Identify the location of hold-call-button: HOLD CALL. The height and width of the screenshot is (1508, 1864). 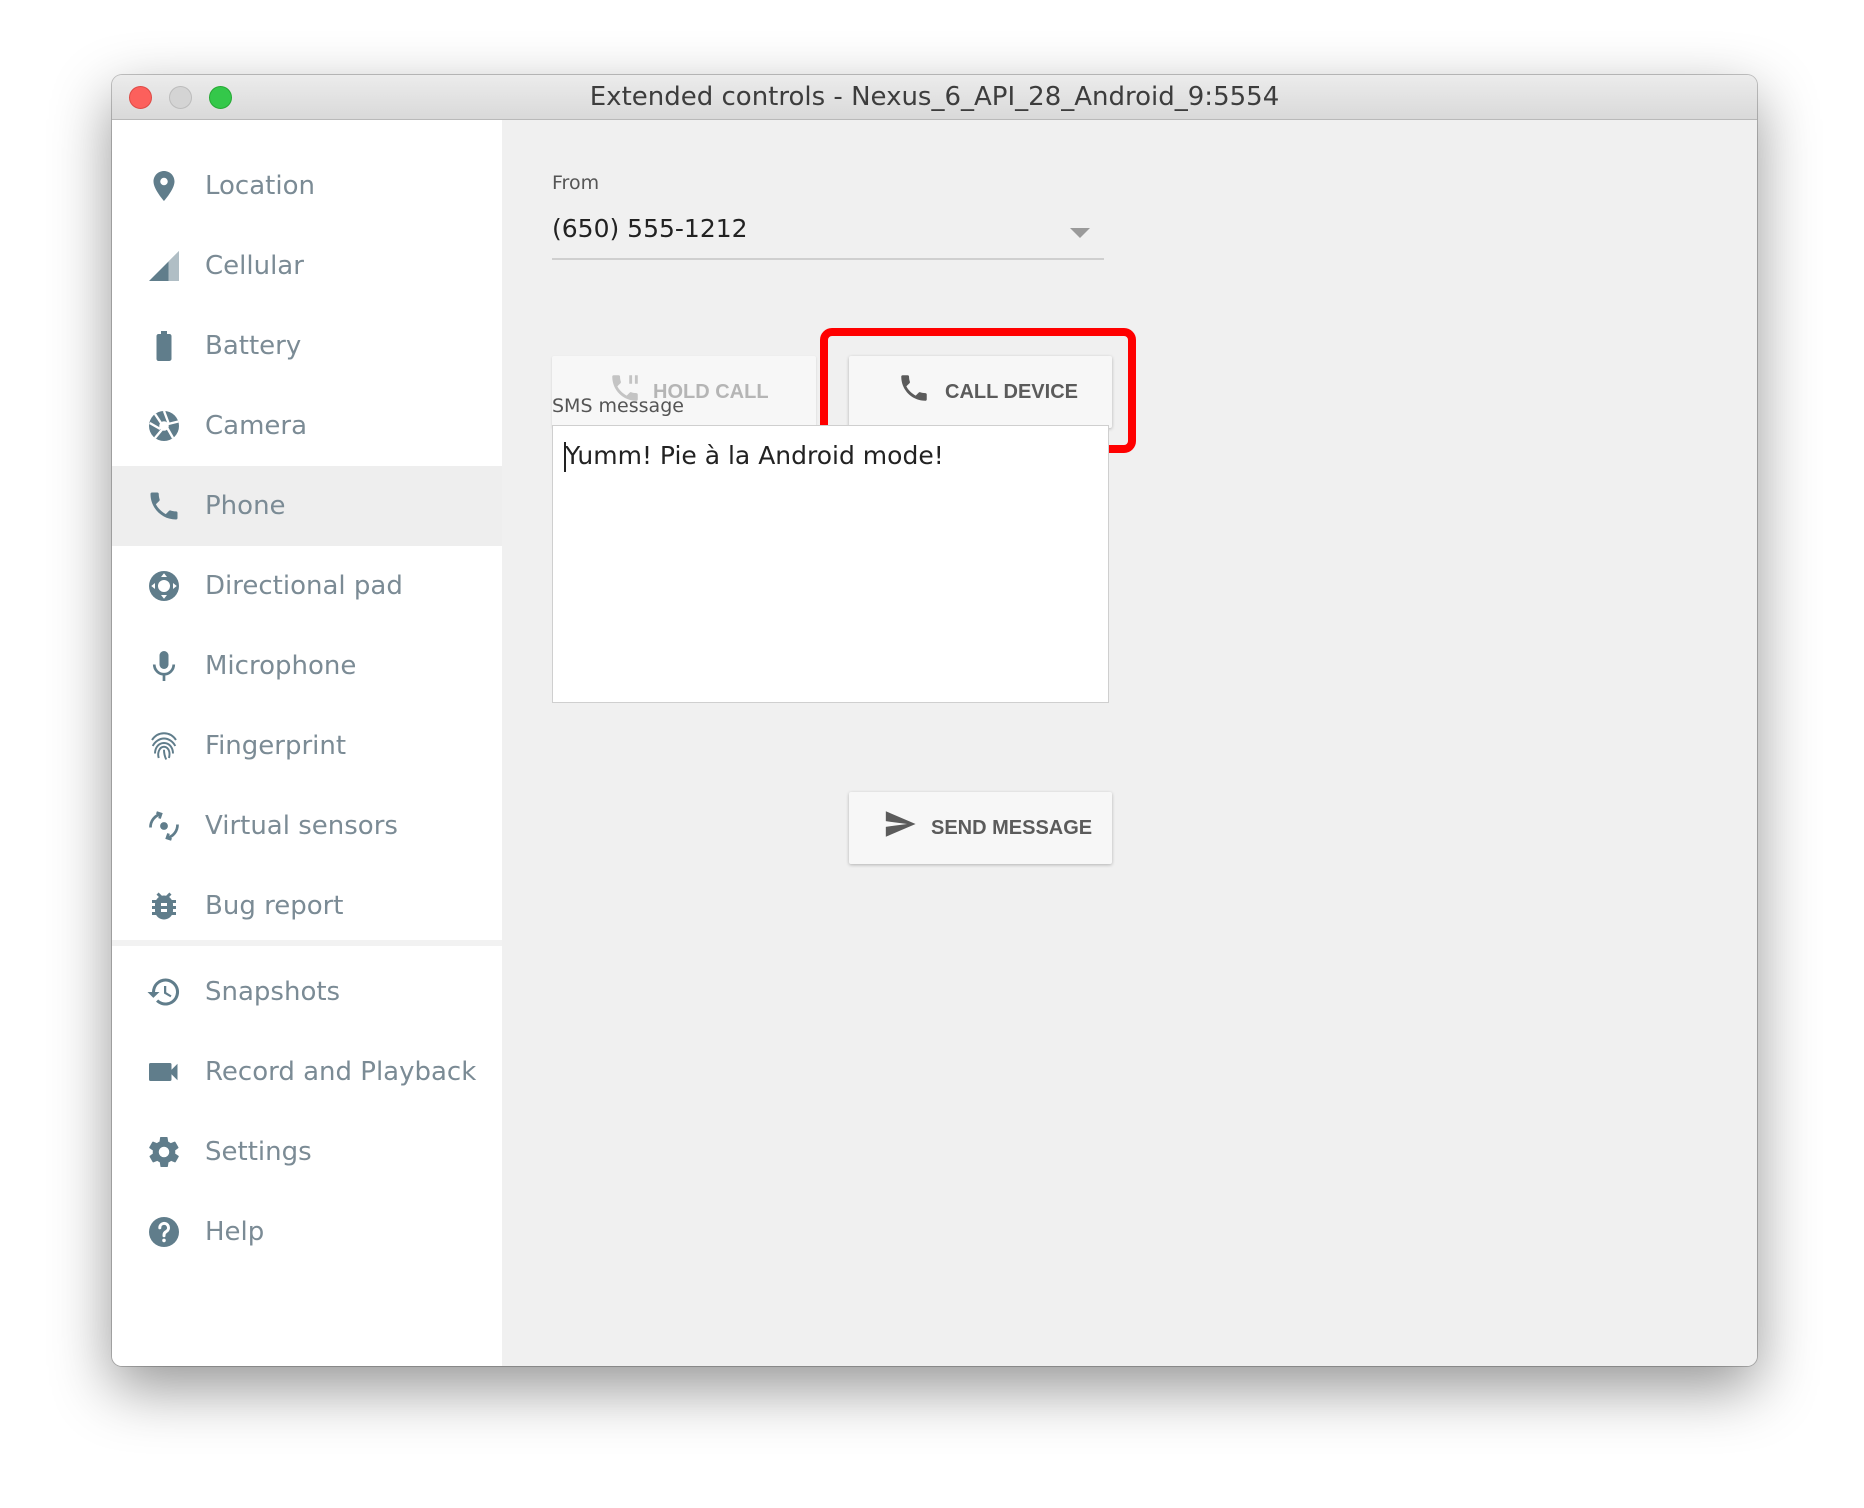
(684, 392).